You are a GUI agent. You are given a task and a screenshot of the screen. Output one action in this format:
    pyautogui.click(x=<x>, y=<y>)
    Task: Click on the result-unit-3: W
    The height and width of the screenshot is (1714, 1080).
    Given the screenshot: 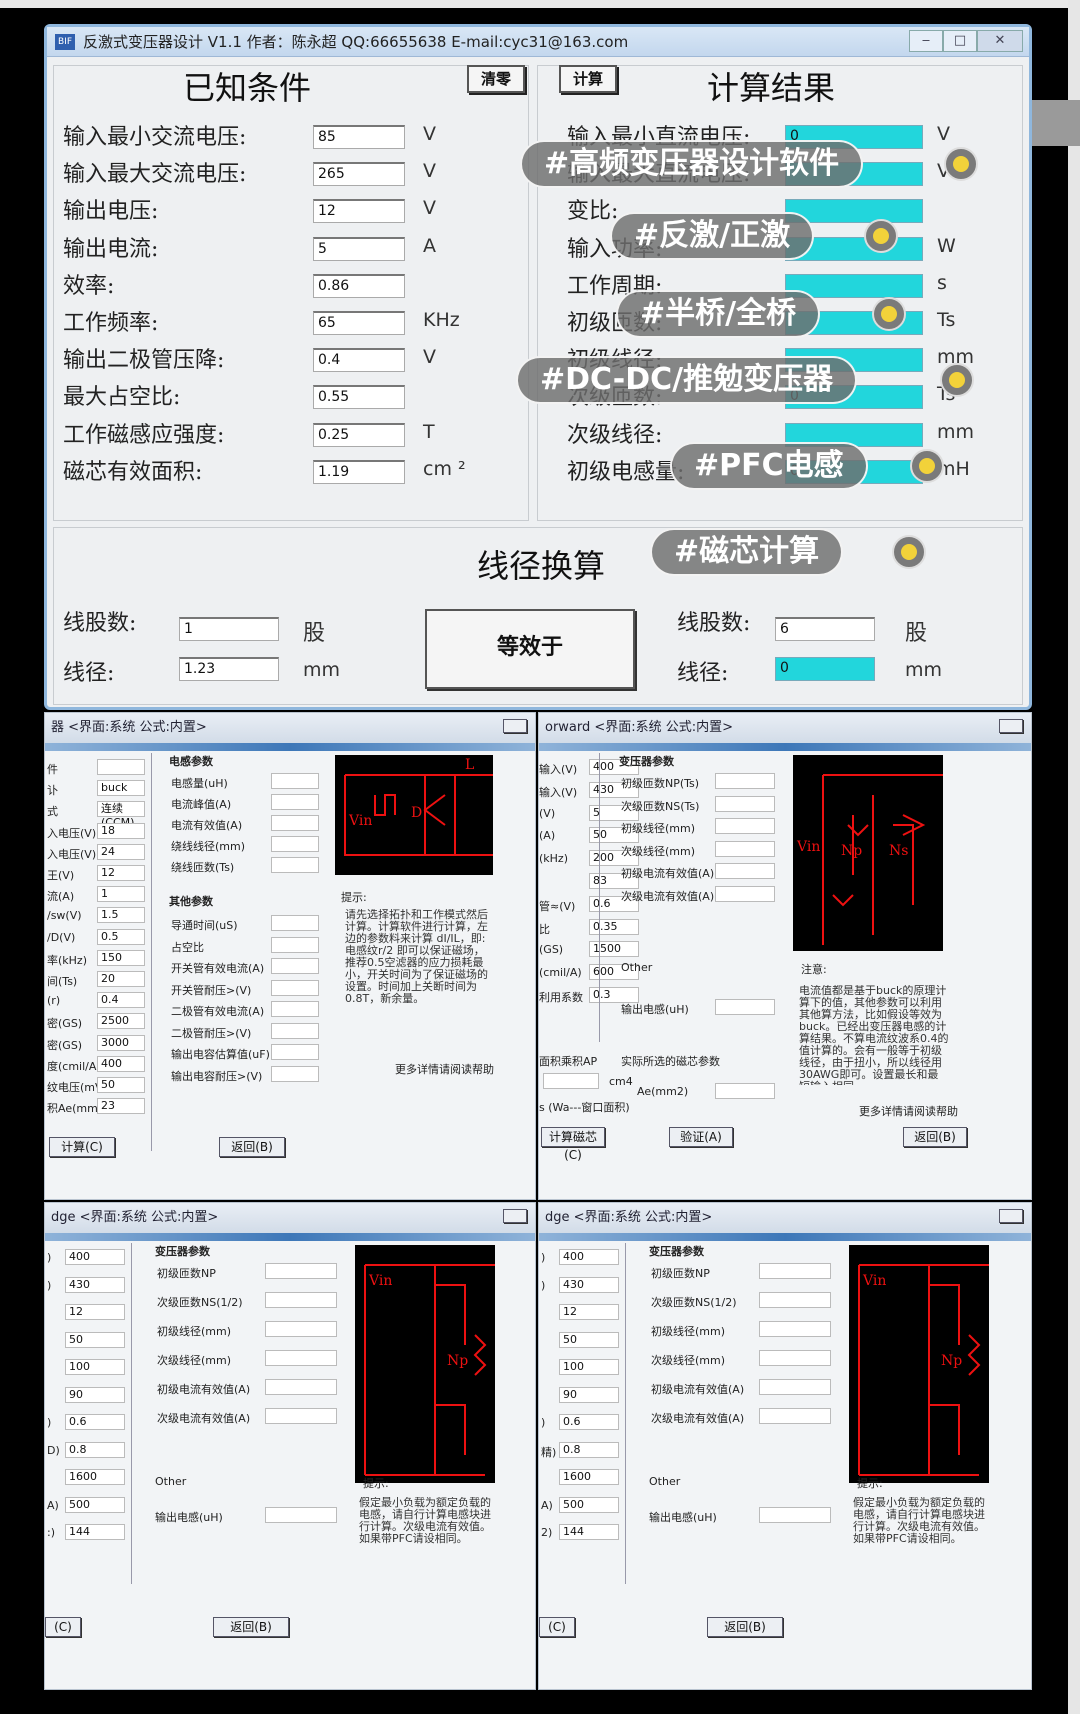 What is the action you would take?
    pyautogui.click(x=946, y=245)
    